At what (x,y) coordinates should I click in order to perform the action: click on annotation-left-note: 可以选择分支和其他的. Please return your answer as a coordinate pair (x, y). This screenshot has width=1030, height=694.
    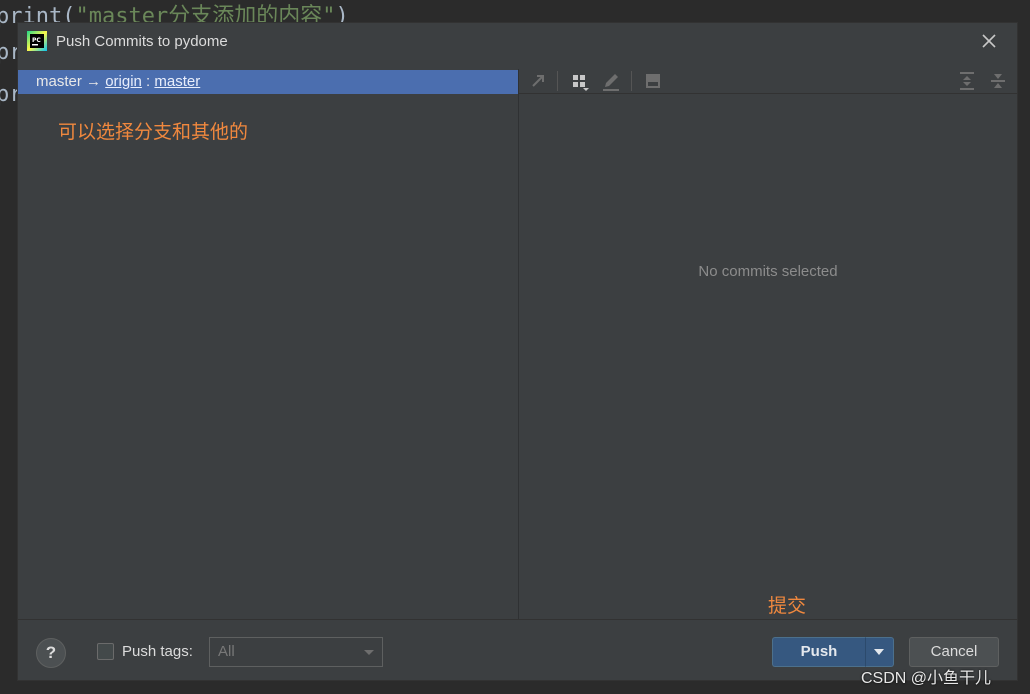
    Looking at the image, I should click on (153, 132).